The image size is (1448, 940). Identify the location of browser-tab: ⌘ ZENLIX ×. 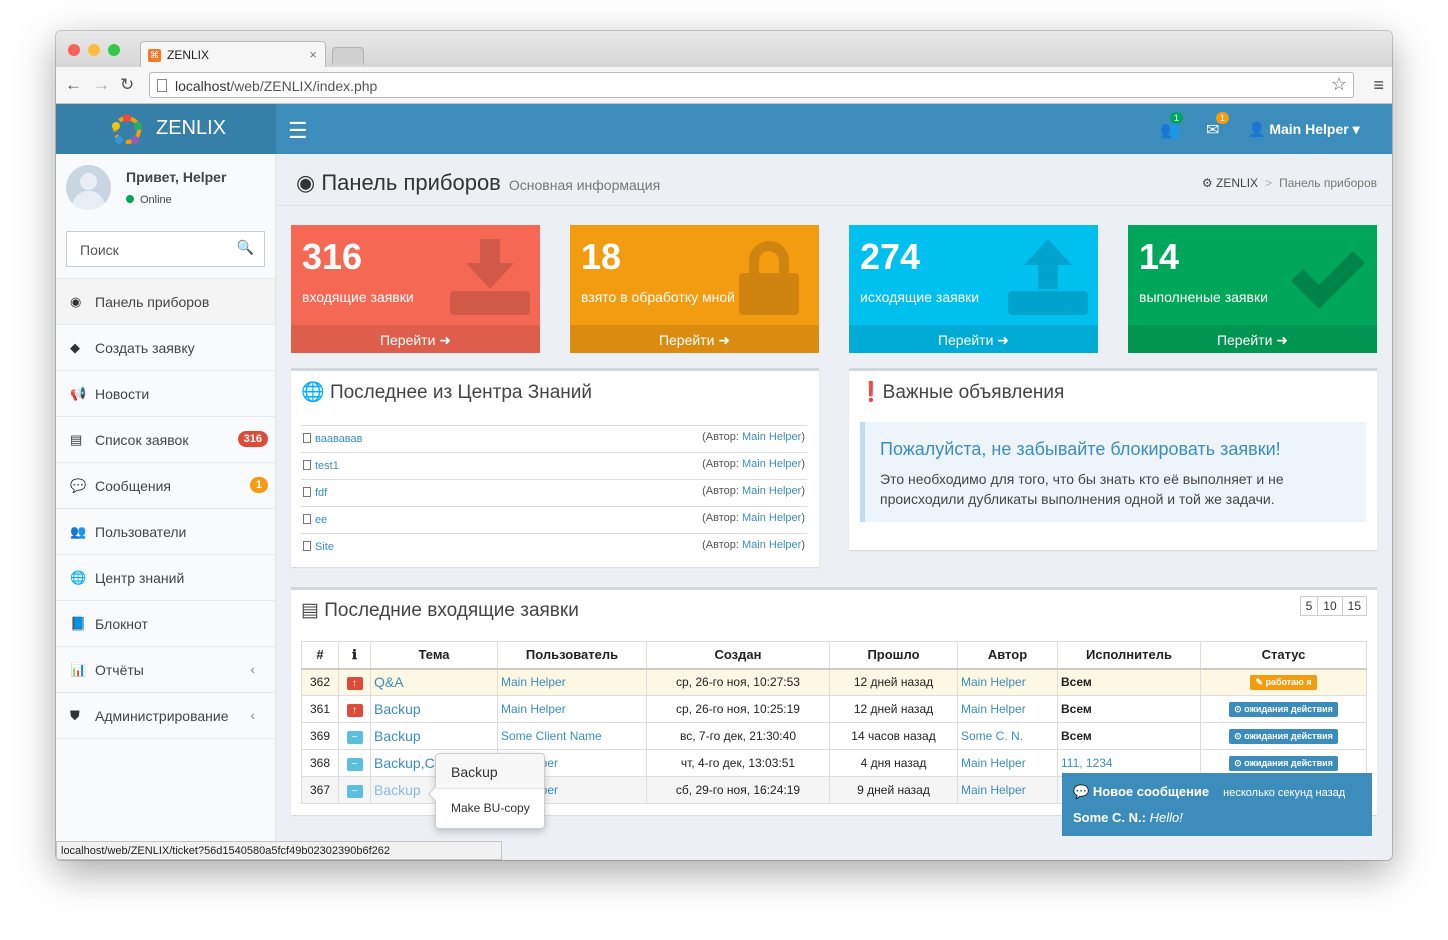
(233, 54).